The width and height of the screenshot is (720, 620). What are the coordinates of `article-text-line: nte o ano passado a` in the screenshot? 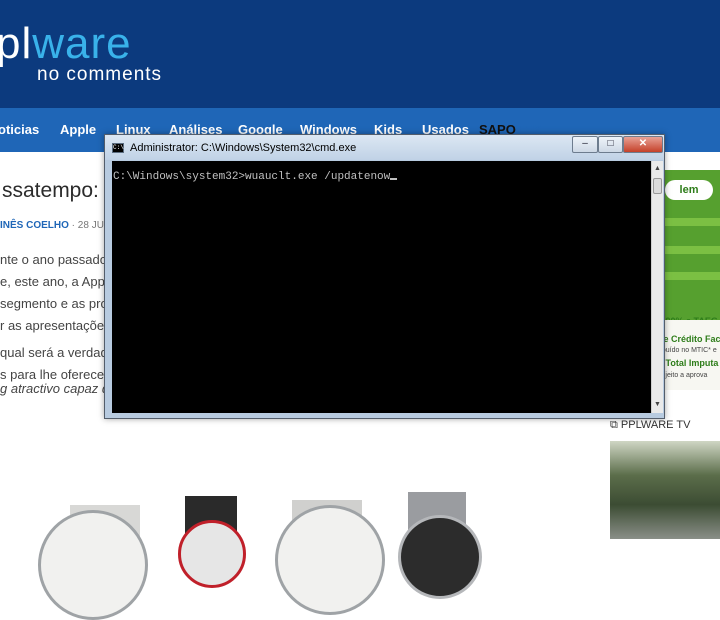 It's located at (59, 259).